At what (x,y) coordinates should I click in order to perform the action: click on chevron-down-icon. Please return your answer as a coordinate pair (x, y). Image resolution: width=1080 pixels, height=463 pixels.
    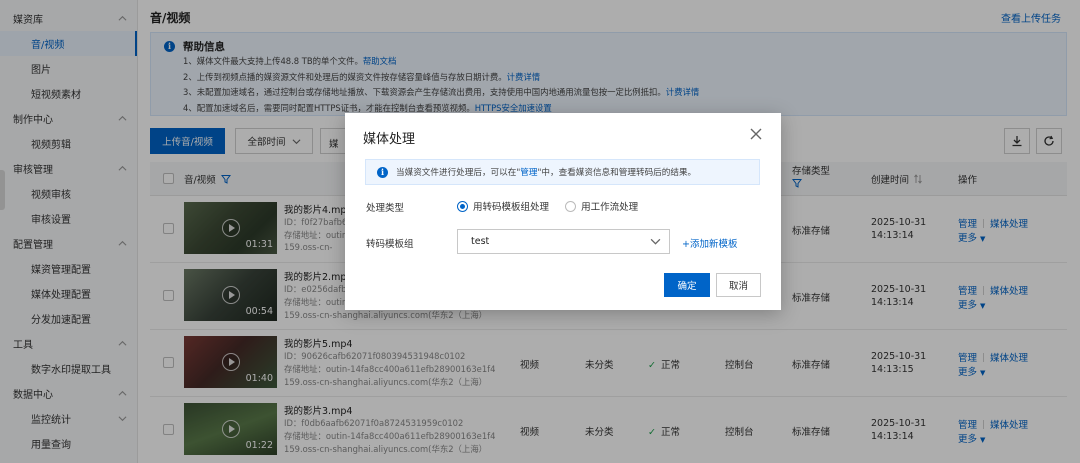
    Looking at the image, I should click on (655, 241).